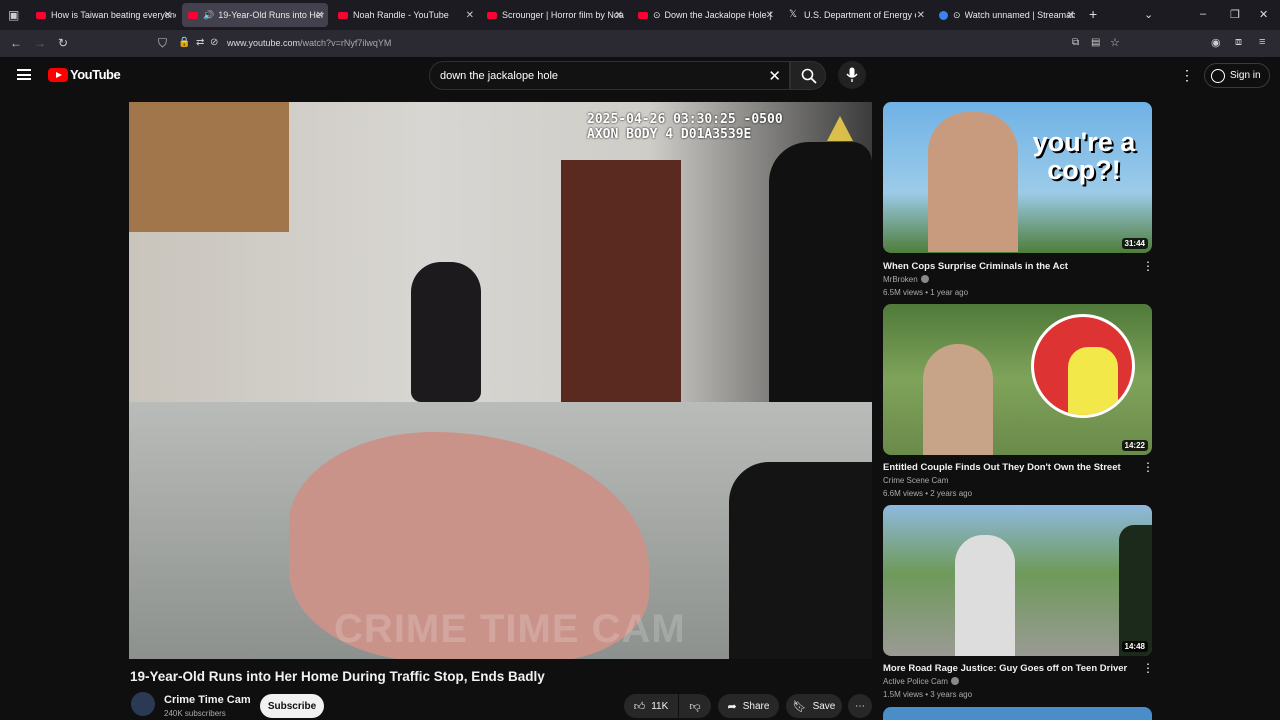 The height and width of the screenshot is (720, 1280). What do you see at coordinates (921, 681) in the screenshot?
I see `recommendation-channel: Active Police Cam` at bounding box center [921, 681].